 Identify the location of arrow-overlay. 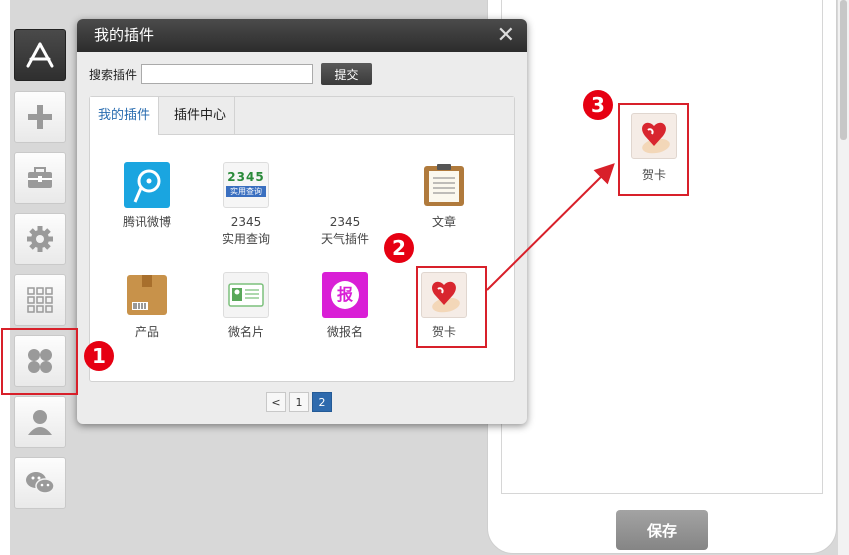
(550, 227).